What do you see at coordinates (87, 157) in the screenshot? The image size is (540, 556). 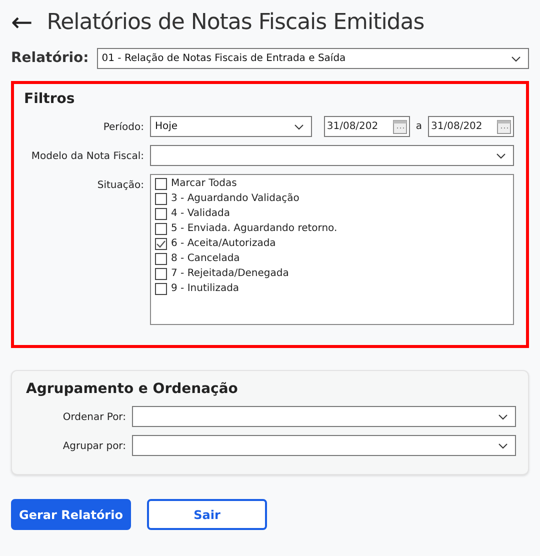 I see `field-label: Modelo da Nota Fiscal:` at bounding box center [87, 157].